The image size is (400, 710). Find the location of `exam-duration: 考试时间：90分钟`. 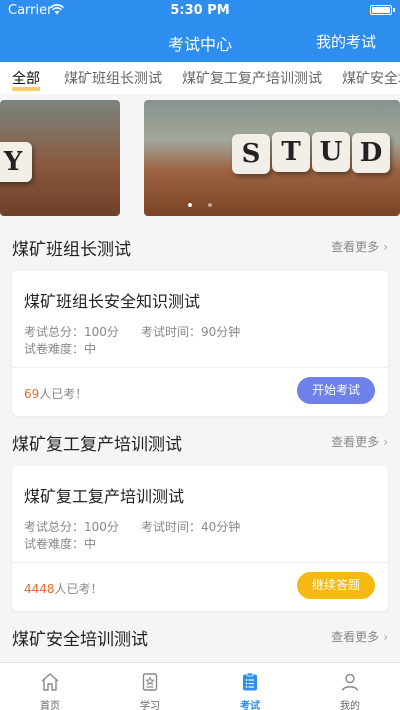

exam-duration: 考试时间：90分钟 is located at coordinates (191, 332).